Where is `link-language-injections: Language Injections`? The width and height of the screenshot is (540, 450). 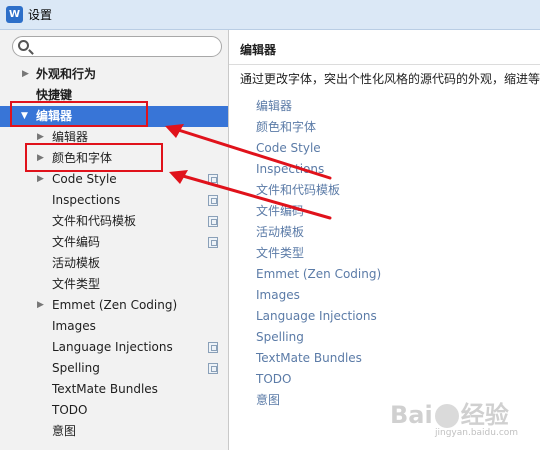
link-language-injections: Language Injections is located at coordinates (318, 316).